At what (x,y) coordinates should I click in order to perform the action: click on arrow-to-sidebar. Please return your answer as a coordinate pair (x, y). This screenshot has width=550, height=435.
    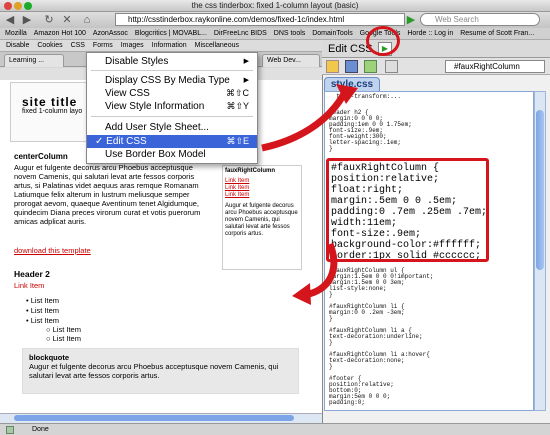
    Looking at the image, I should click on (305, 121).